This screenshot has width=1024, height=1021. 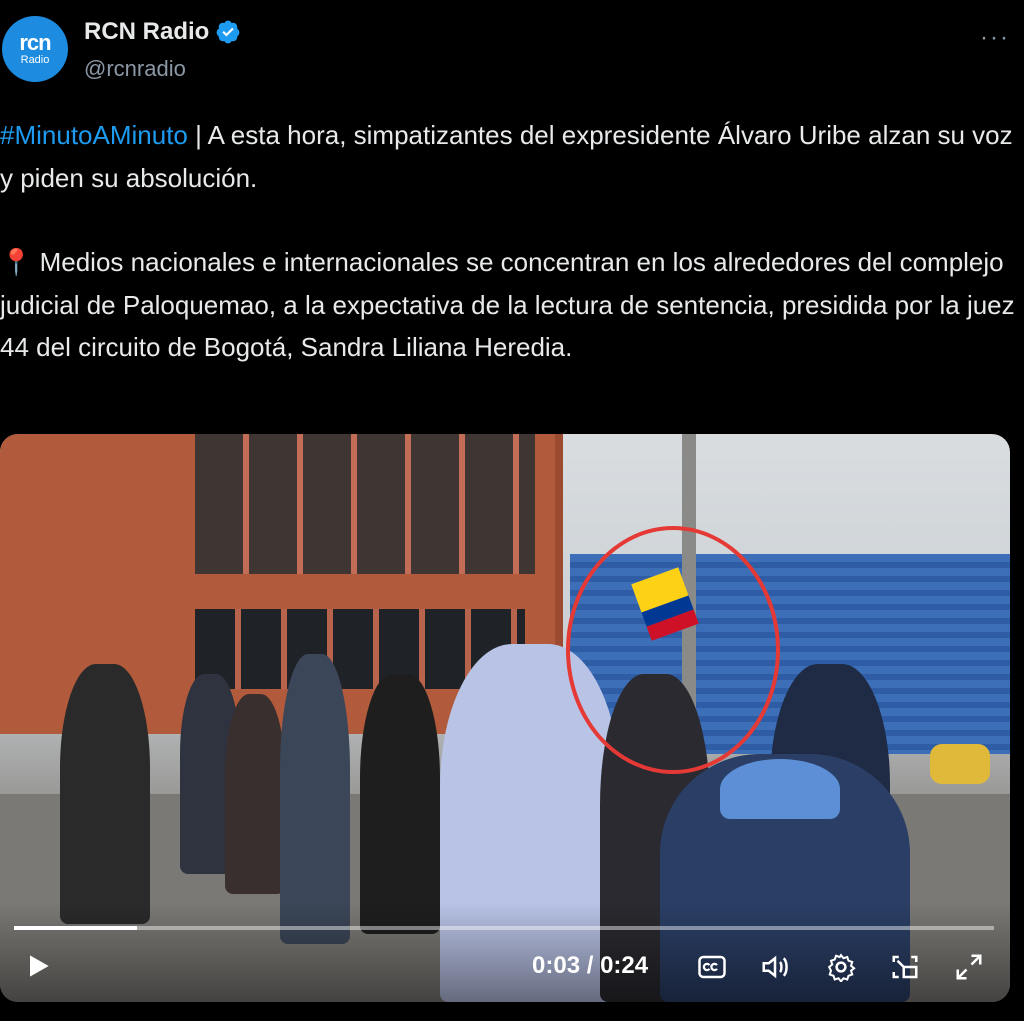 What do you see at coordinates (780, 789) in the screenshot?
I see `person-cap` at bounding box center [780, 789].